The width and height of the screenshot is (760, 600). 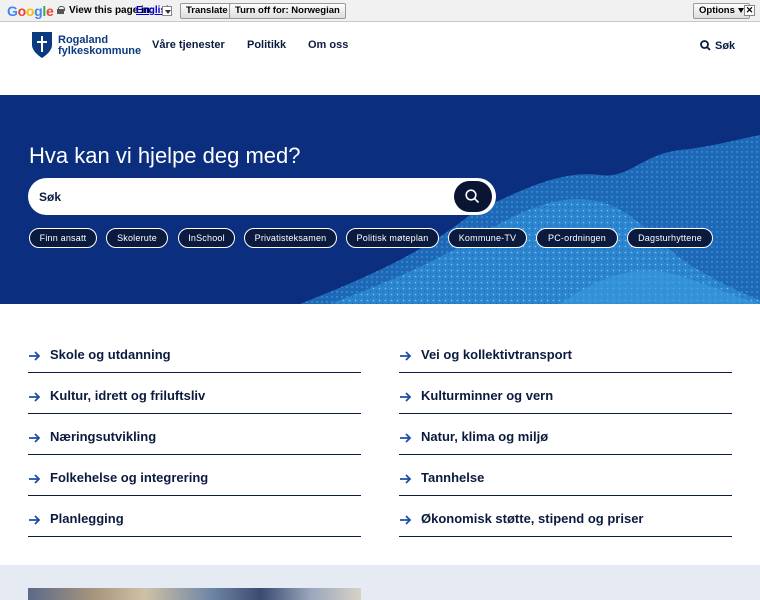 I want to click on topic-label: Kultur, idrett og friluftsliv, so click(x=128, y=395).